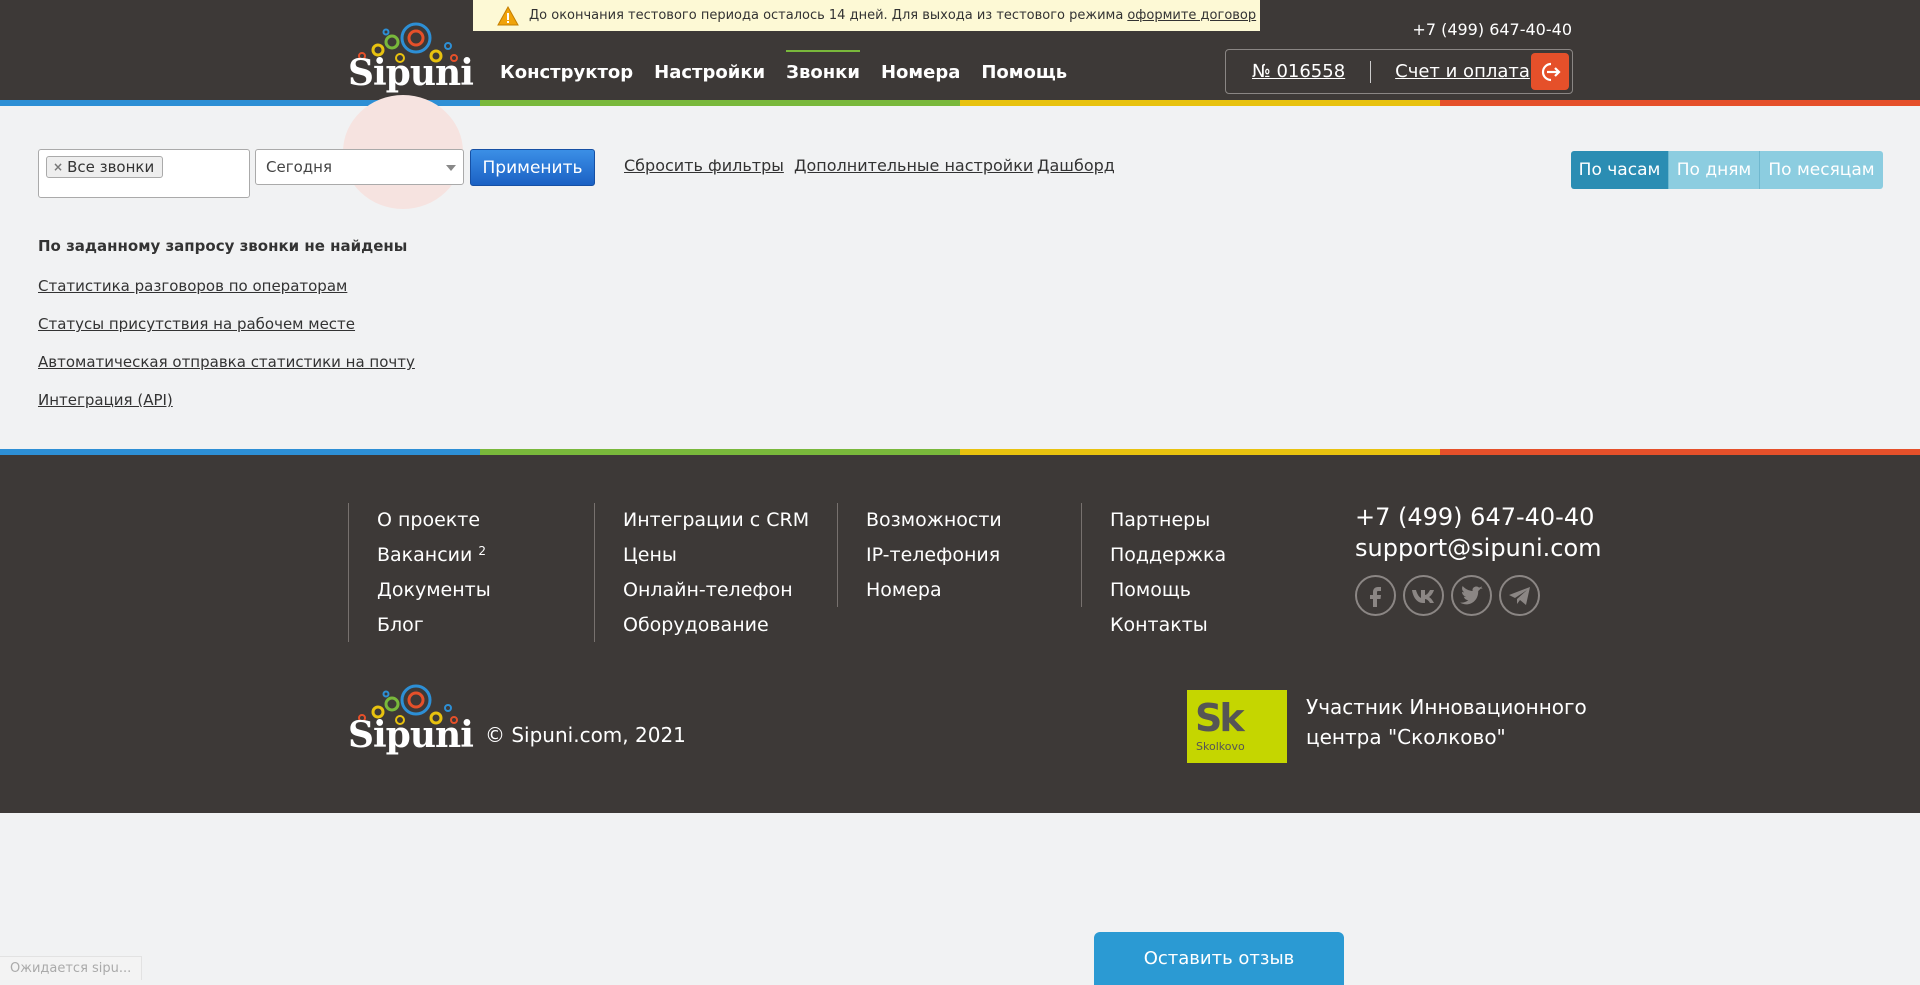  Describe the element at coordinates (223, 246) in the screenshot. I see `empty-message: По заданному запросу звонки не найдены` at that location.